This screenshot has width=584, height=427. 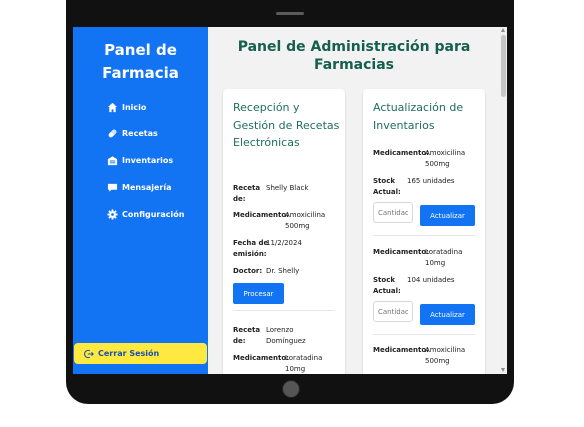 I want to click on sidebar-item-label: Inventarios, so click(x=148, y=160).